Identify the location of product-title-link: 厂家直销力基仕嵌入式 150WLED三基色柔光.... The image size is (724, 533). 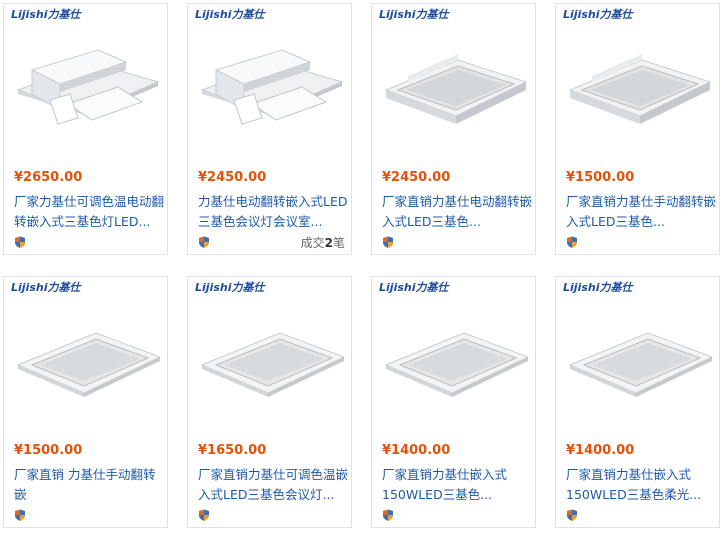
(641, 485).